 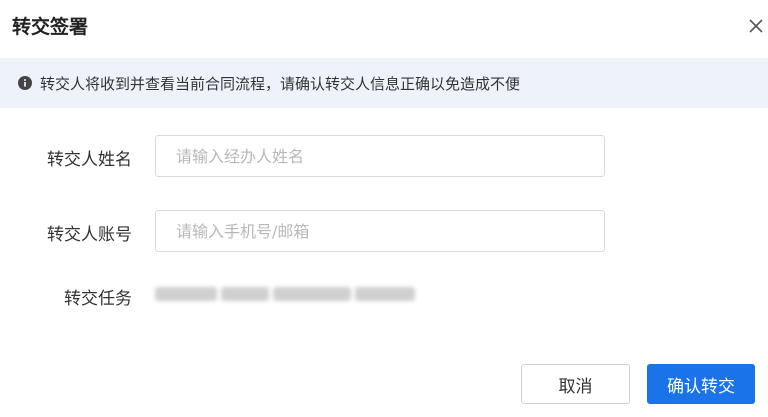 What do you see at coordinates (701, 384) in the screenshot?
I see `confirm-transfer-button: 确认转交` at bounding box center [701, 384].